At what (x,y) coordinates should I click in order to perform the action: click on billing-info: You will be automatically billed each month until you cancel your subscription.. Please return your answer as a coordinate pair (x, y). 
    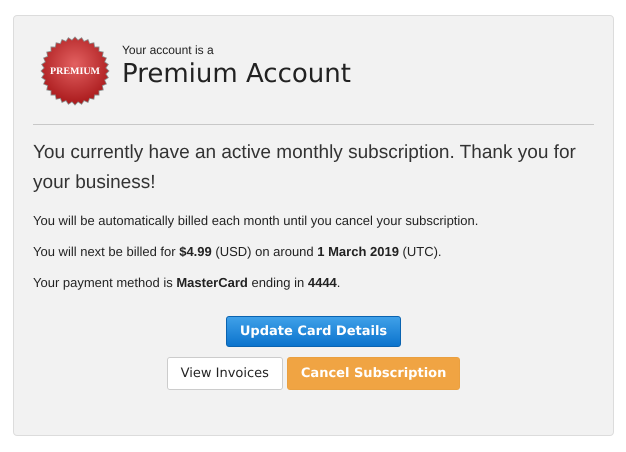
    Looking at the image, I should click on (256, 221).